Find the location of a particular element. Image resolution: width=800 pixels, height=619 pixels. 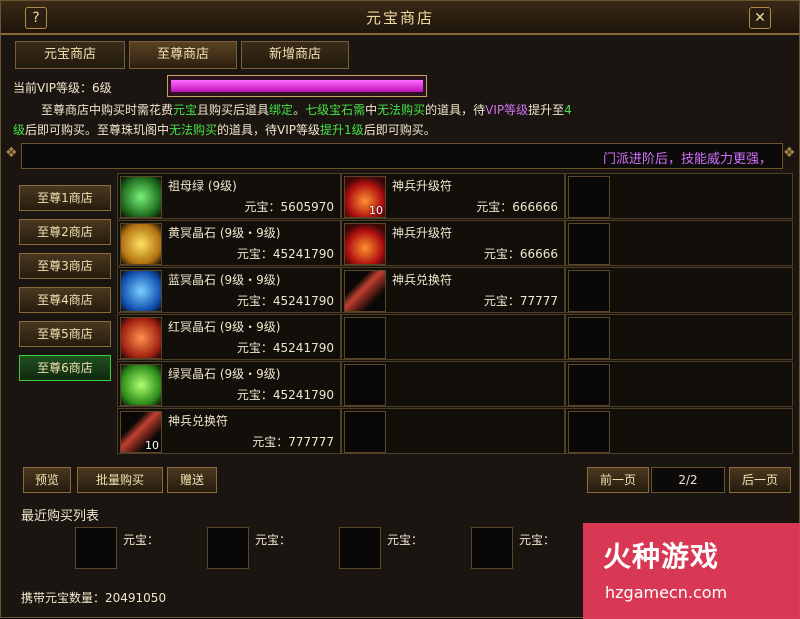

watermark-url: hzgamecn.com is located at coordinates (666, 592).